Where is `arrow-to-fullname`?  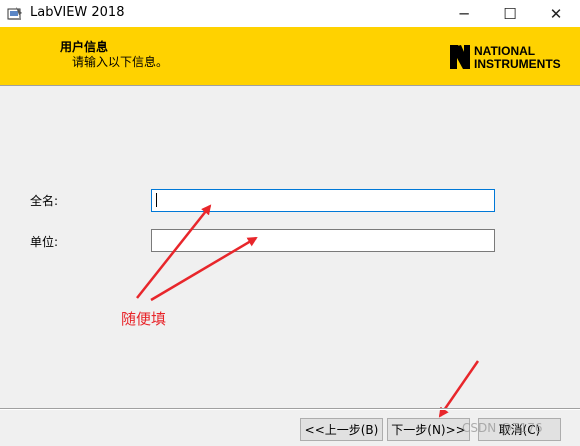
arrow-to-fullname is located at coordinates (174, 251).